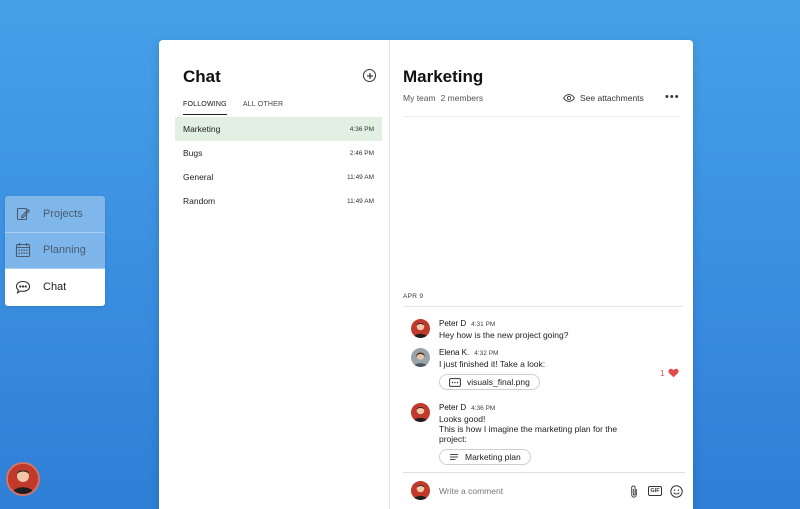  I want to click on attachment-chip: visuals_final.png, so click(489, 382).